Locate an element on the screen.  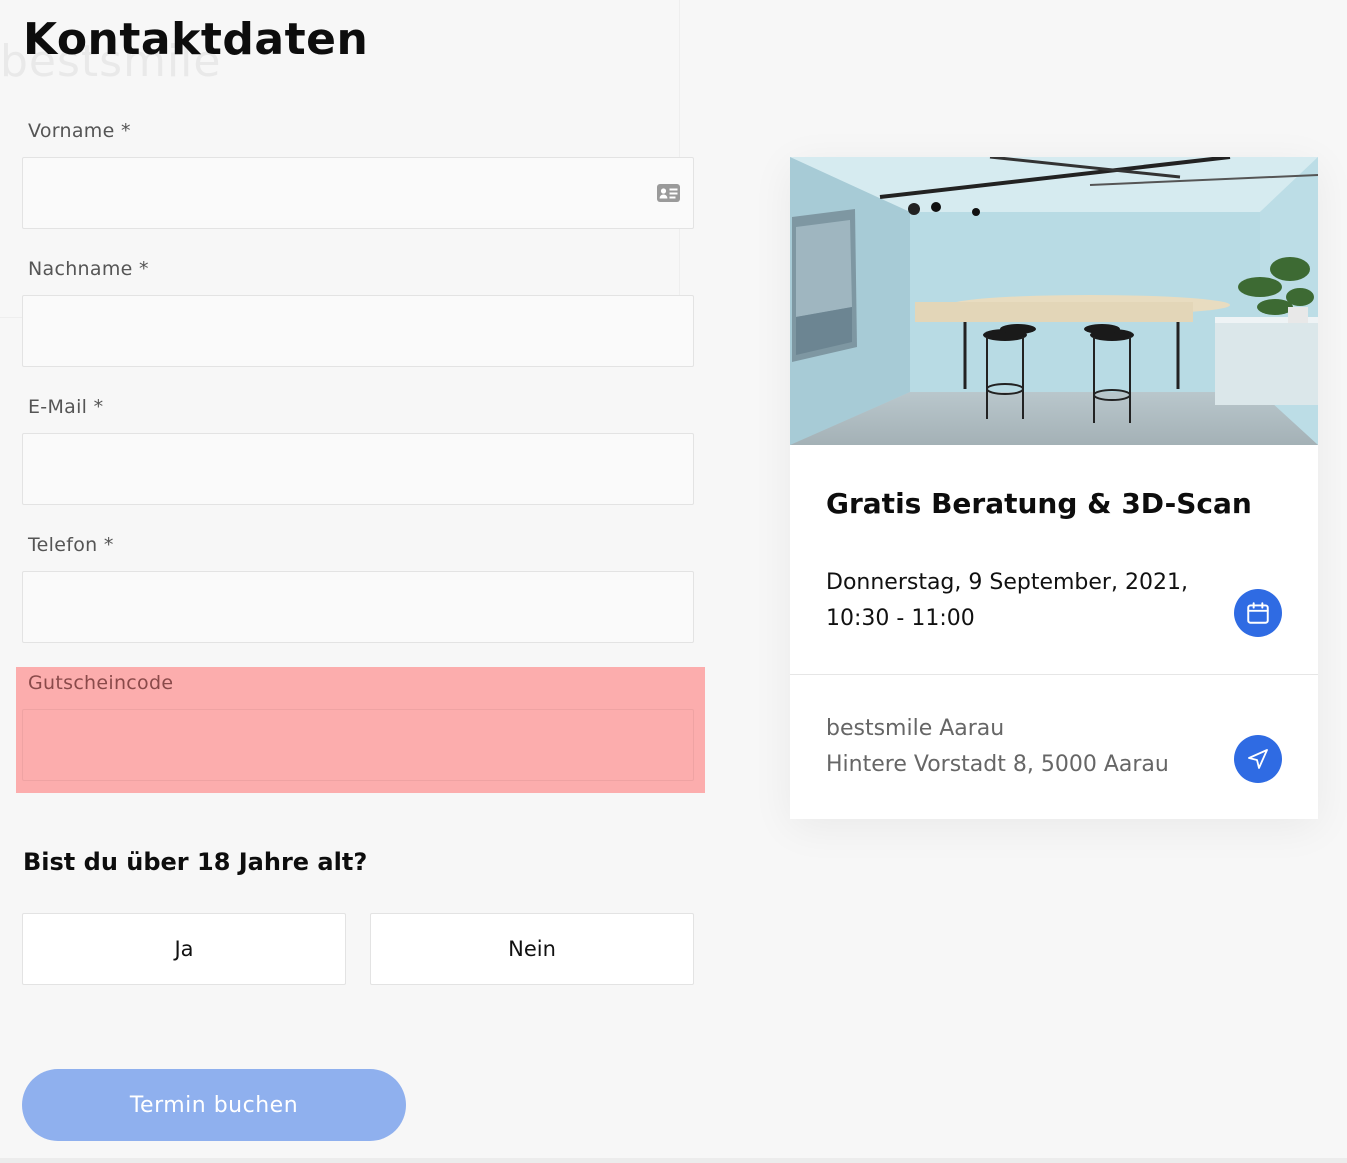
contact-card-icon is located at coordinates (668, 193).